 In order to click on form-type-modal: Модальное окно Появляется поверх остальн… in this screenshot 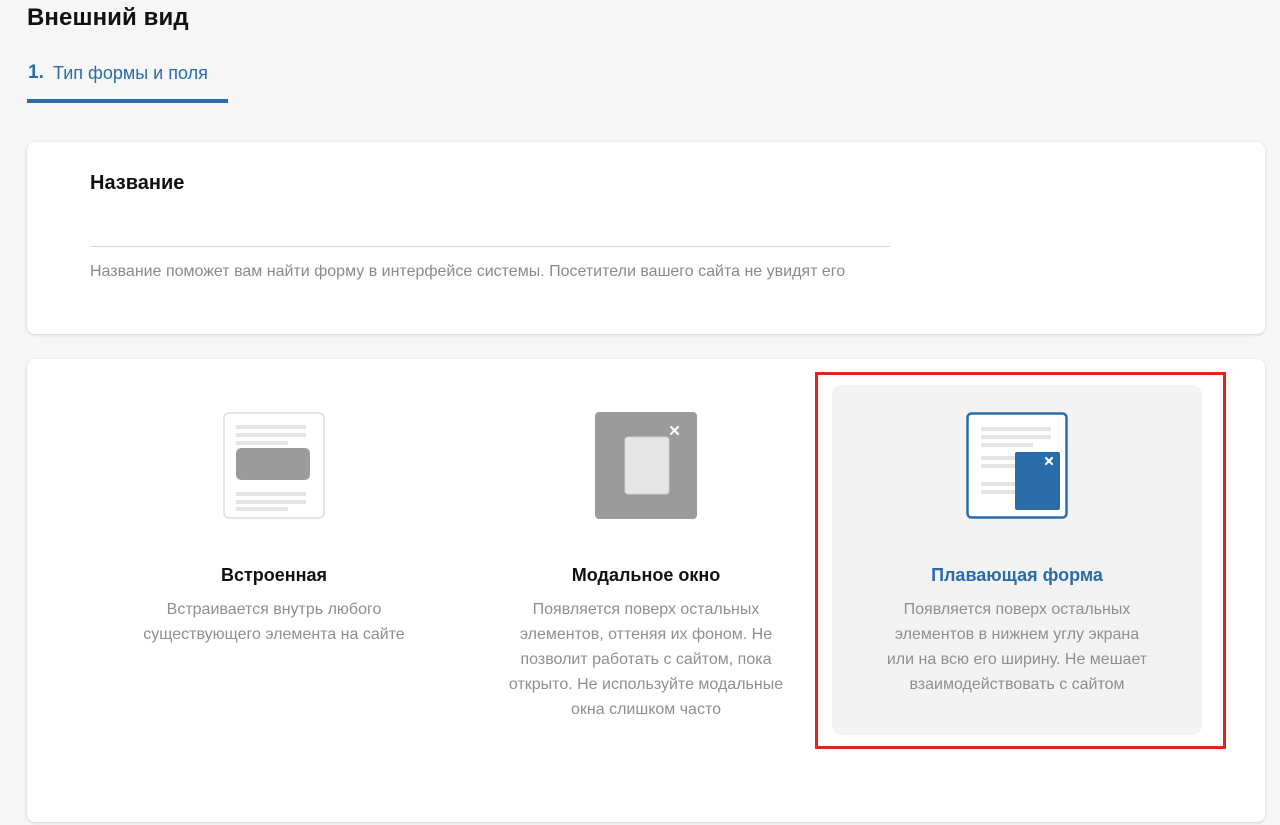, I will do `click(646, 560)`.